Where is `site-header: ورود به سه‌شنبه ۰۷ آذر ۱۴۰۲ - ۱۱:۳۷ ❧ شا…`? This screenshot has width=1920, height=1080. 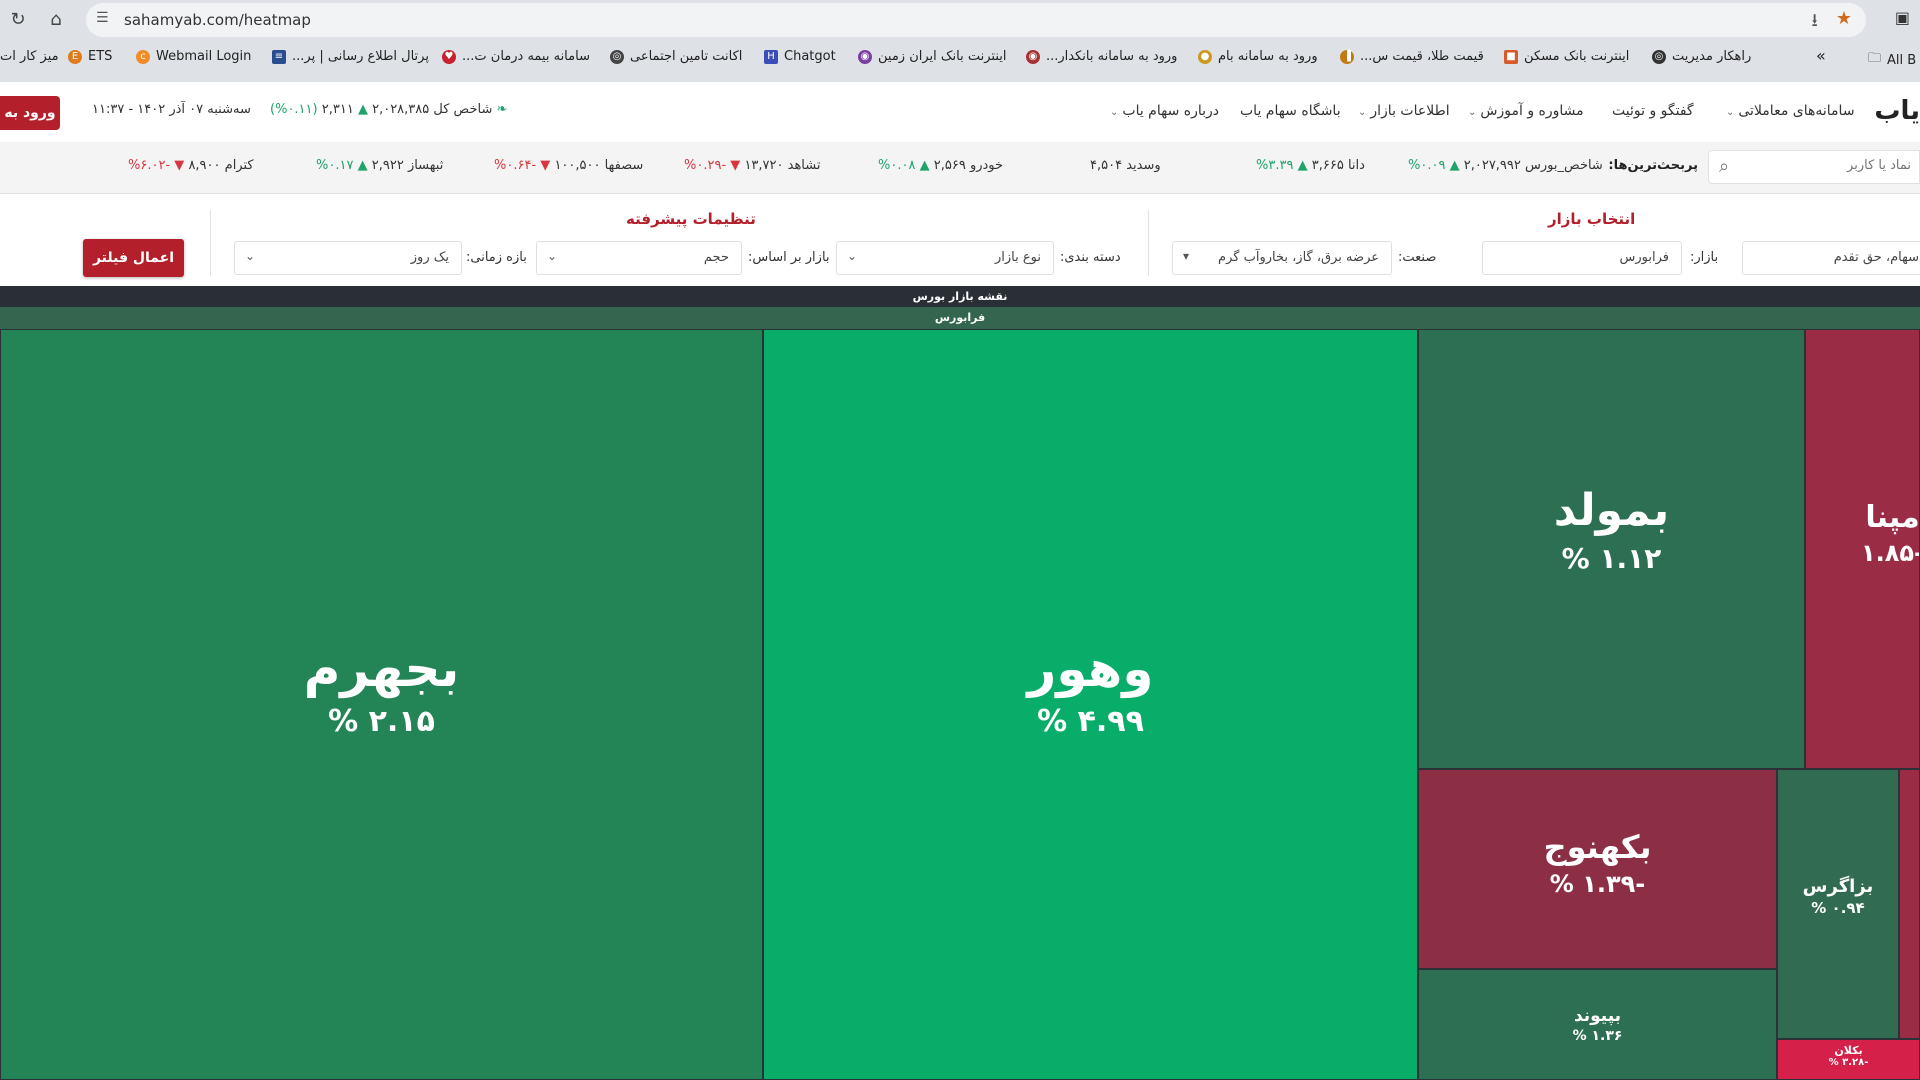 site-header: ورود به سه‌شنبه ۰۷ آذر ۱۴۰۲ - ۱۱:۳۷ ❧ شا… is located at coordinates (960, 112).